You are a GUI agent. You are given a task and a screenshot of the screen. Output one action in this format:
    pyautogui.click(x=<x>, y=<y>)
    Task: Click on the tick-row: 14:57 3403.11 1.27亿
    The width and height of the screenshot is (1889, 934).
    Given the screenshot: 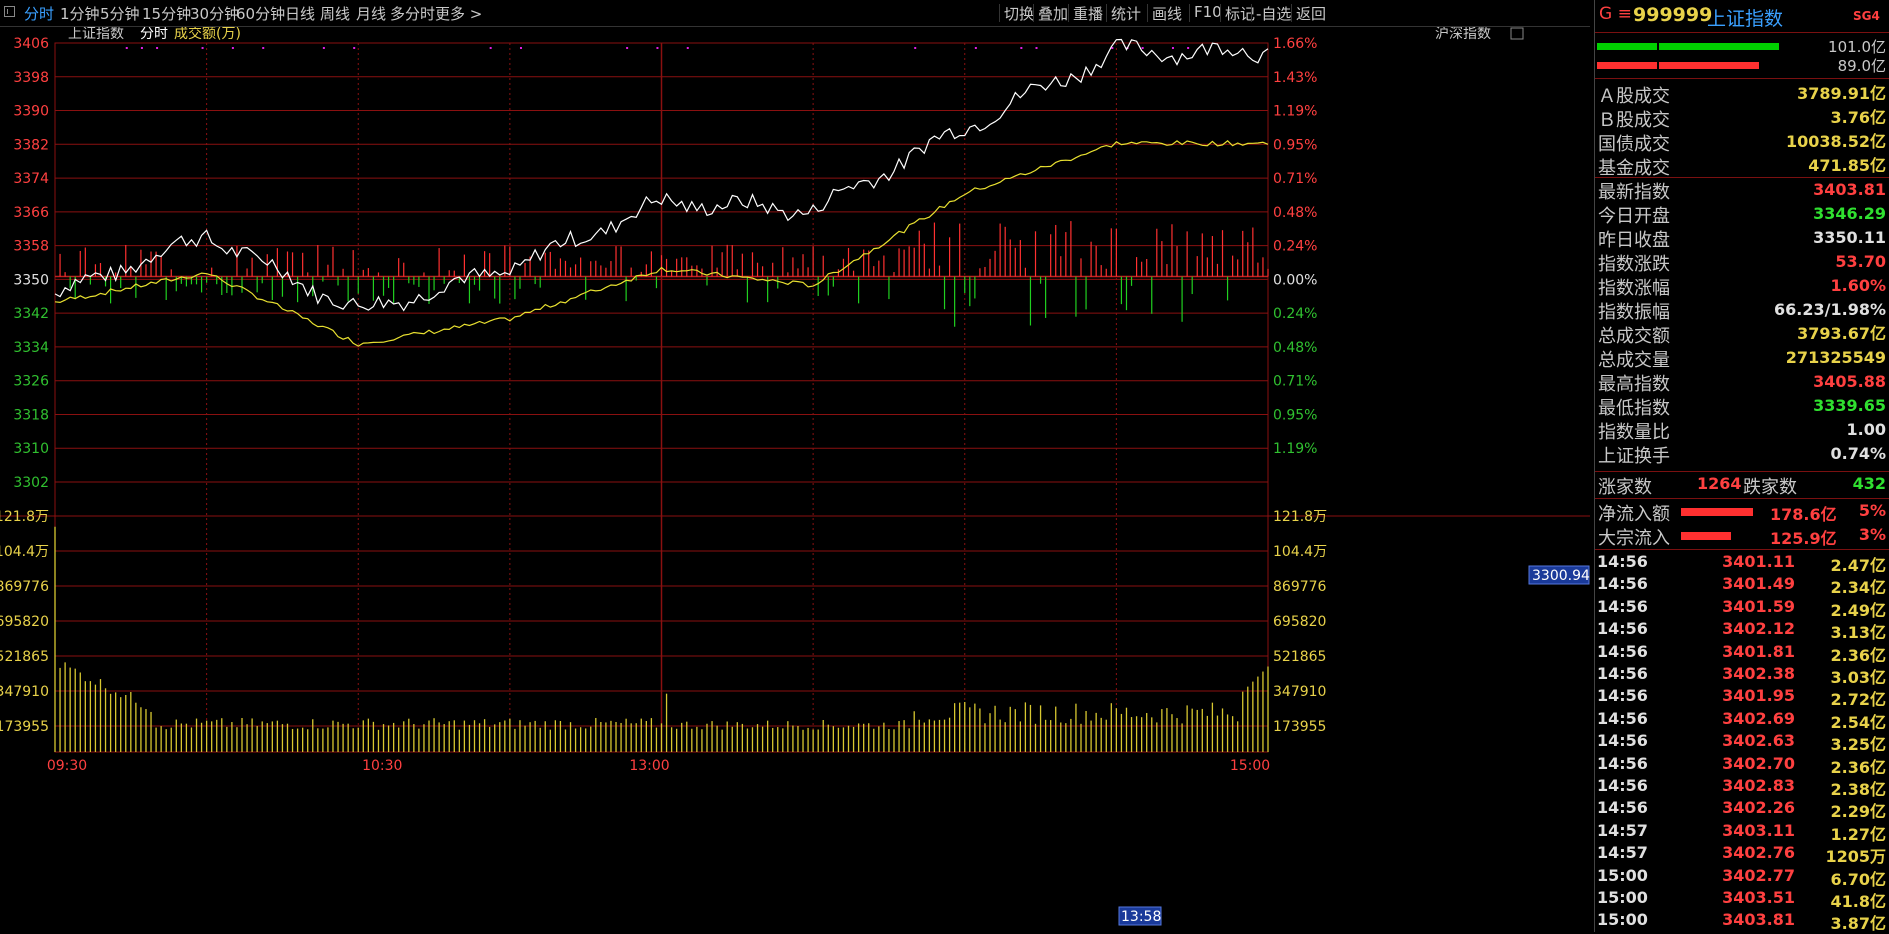 What is the action you would take?
    pyautogui.click(x=1742, y=832)
    